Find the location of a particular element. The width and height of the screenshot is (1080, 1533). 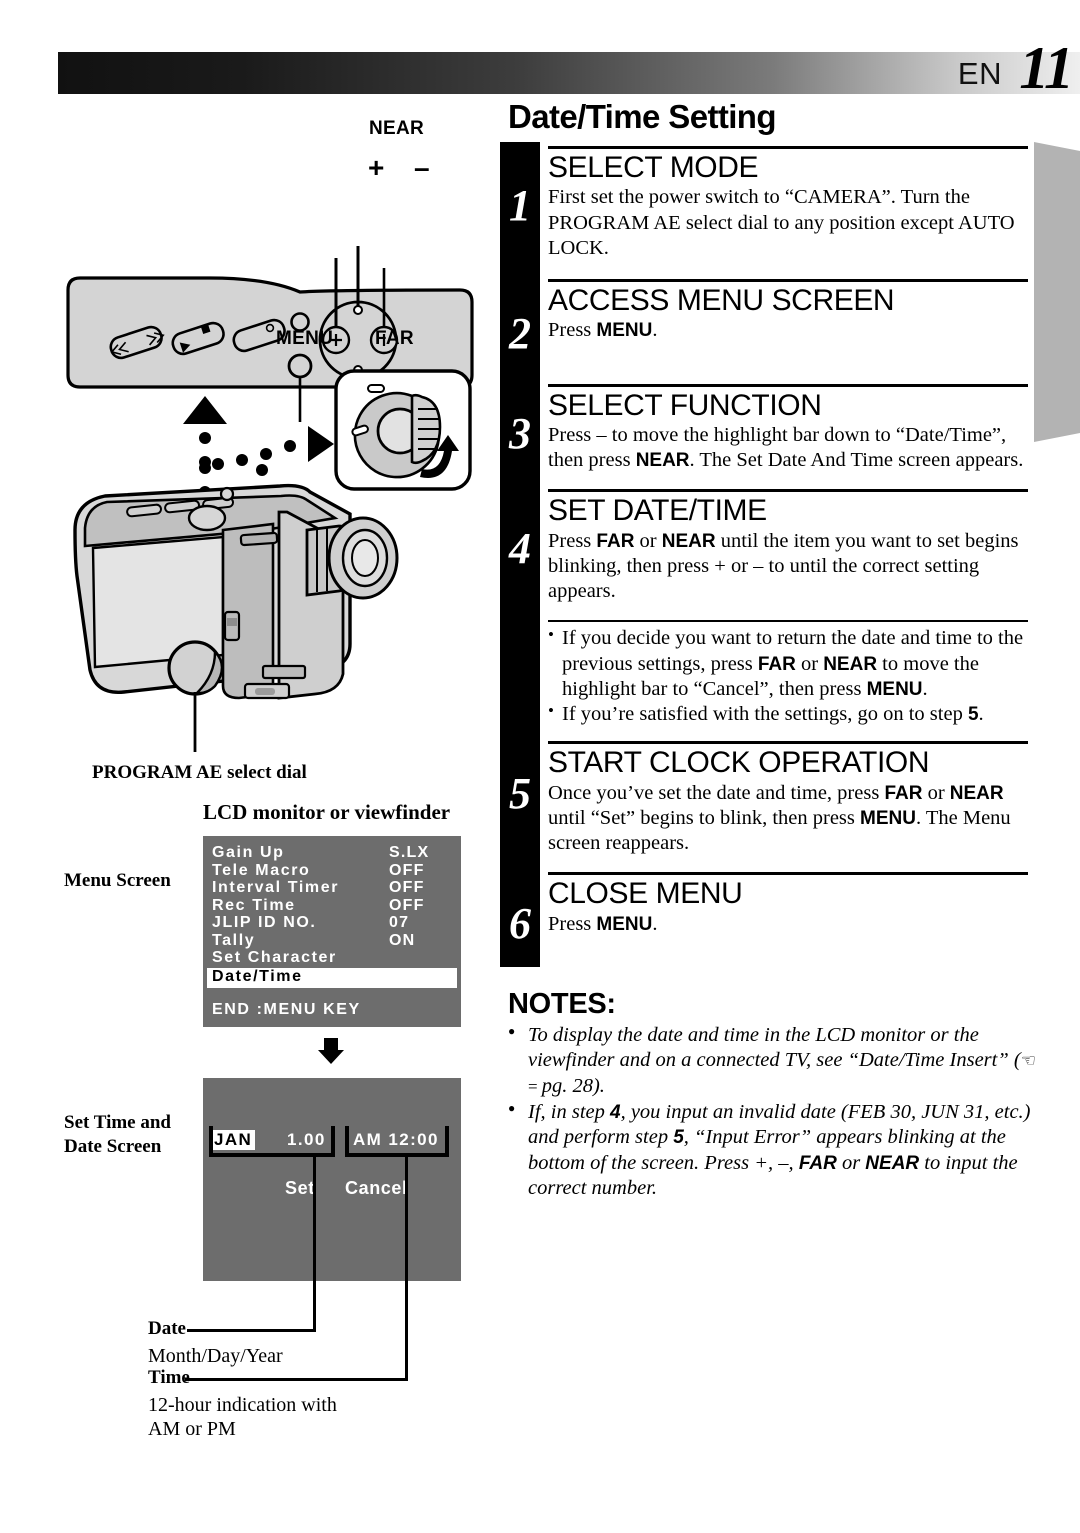

osd-set-option: Set is located at coordinates (300, 1188).